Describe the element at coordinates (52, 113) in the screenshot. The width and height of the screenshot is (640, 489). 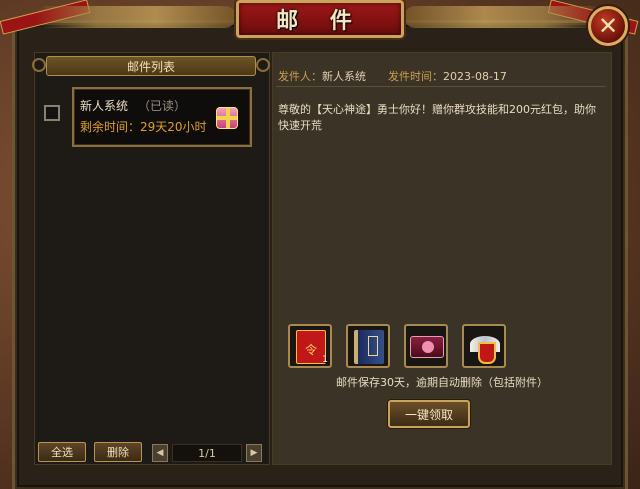
I see `mail-item-checkbox` at that location.